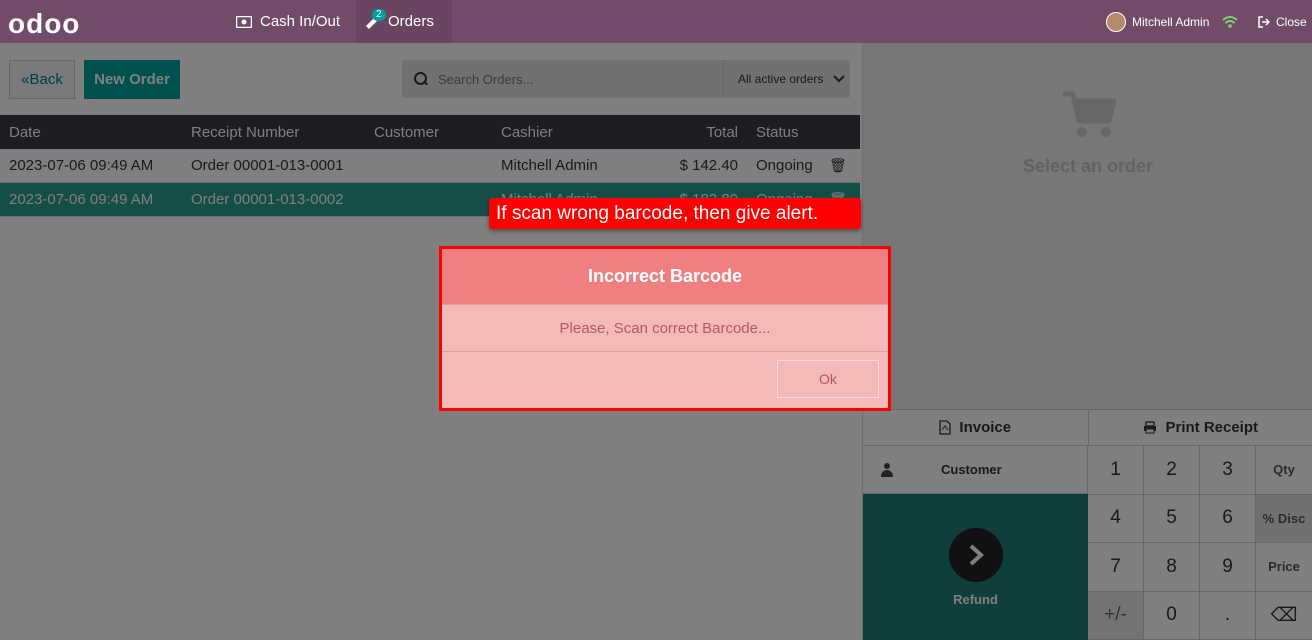 The width and height of the screenshot is (1312, 640). What do you see at coordinates (1291, 21) in the screenshot?
I see `close-label: Close` at bounding box center [1291, 21].